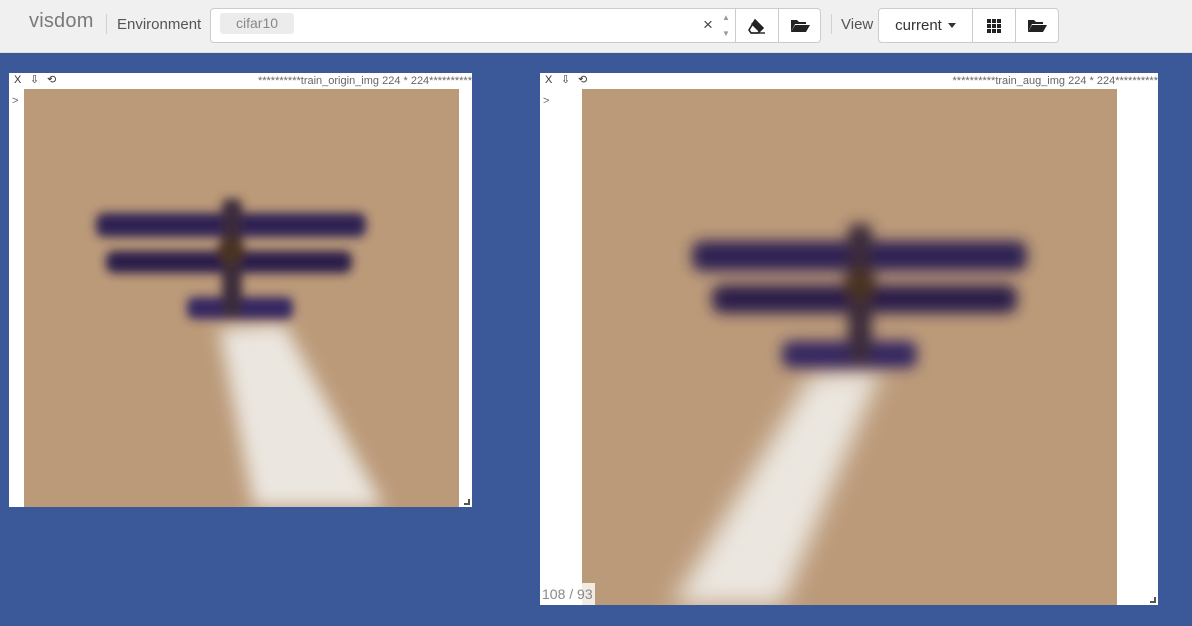  I want to click on environment-select: cifar10 × ▲ ▼, so click(473, 25).